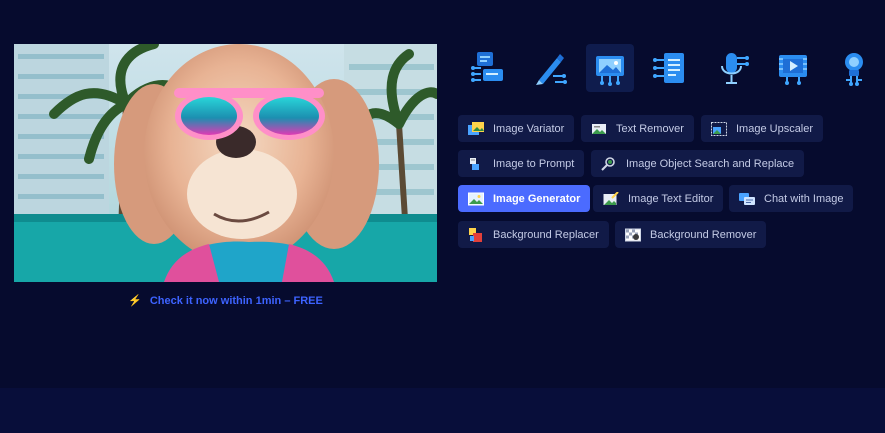 Image resolution: width=885 pixels, height=433 pixels. What do you see at coordinates (668, 68) in the screenshot?
I see `document-circuit-icon` at bounding box center [668, 68].